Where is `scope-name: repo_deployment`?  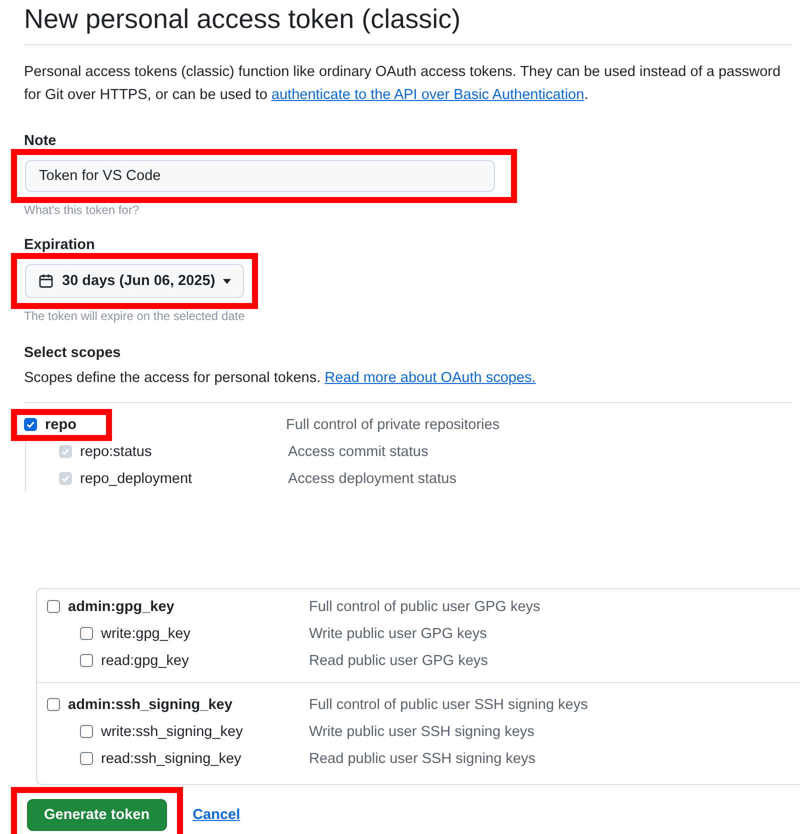 scope-name: repo_deployment is located at coordinates (136, 478).